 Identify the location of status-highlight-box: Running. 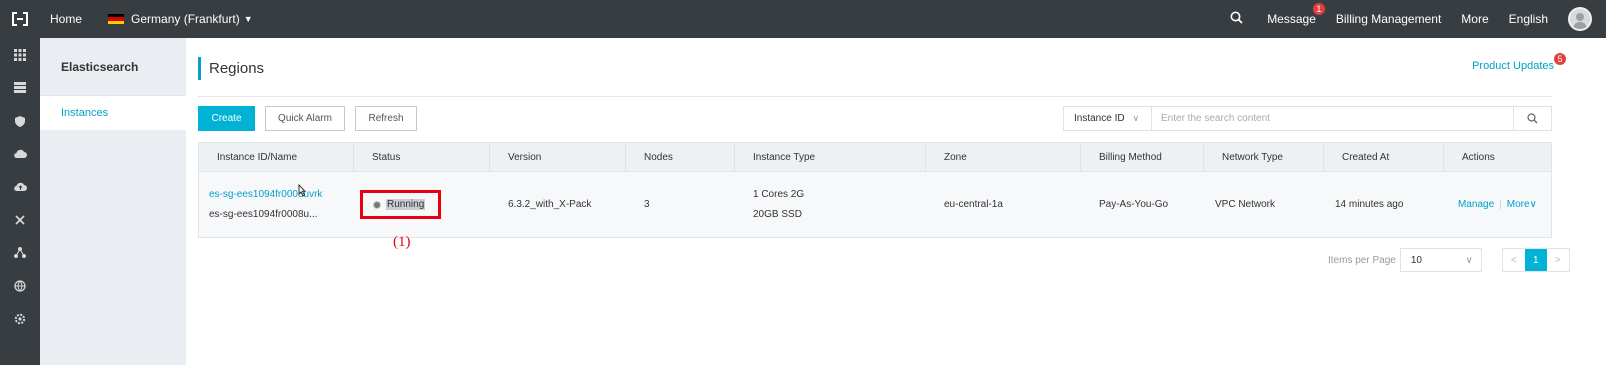
(400, 204).